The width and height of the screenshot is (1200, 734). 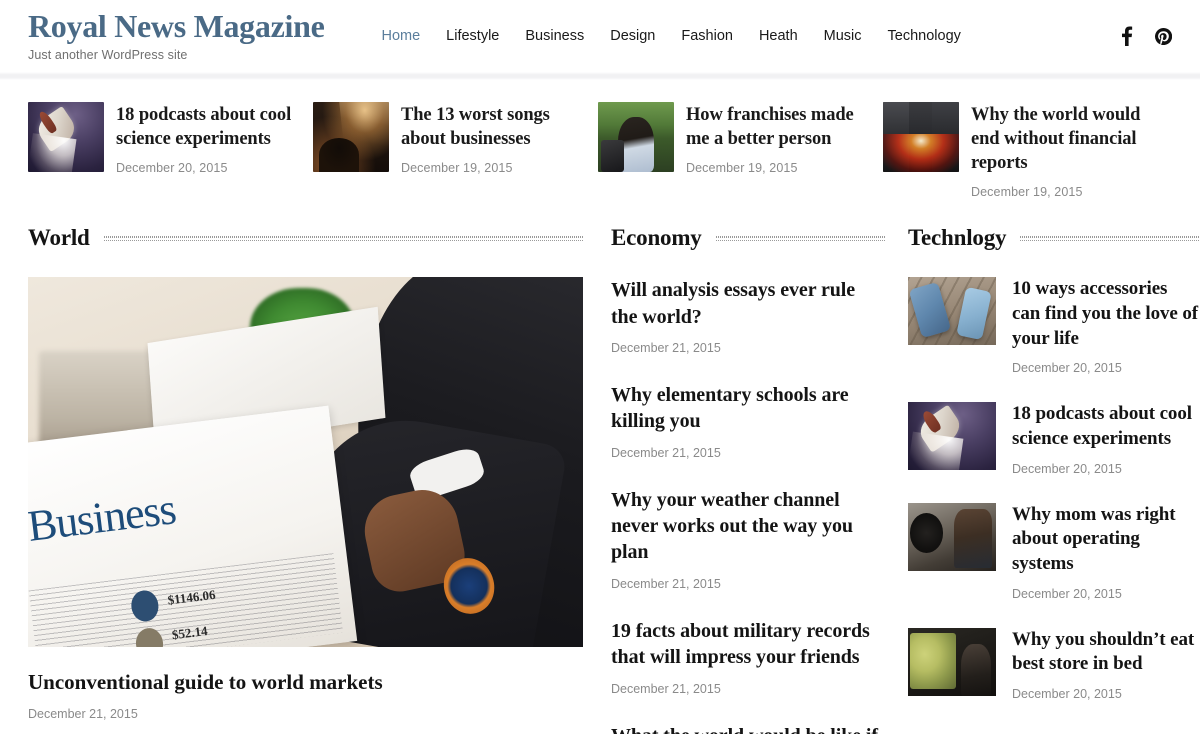 What do you see at coordinates (778, 36) in the screenshot?
I see `nav-item-heath: Heath` at bounding box center [778, 36].